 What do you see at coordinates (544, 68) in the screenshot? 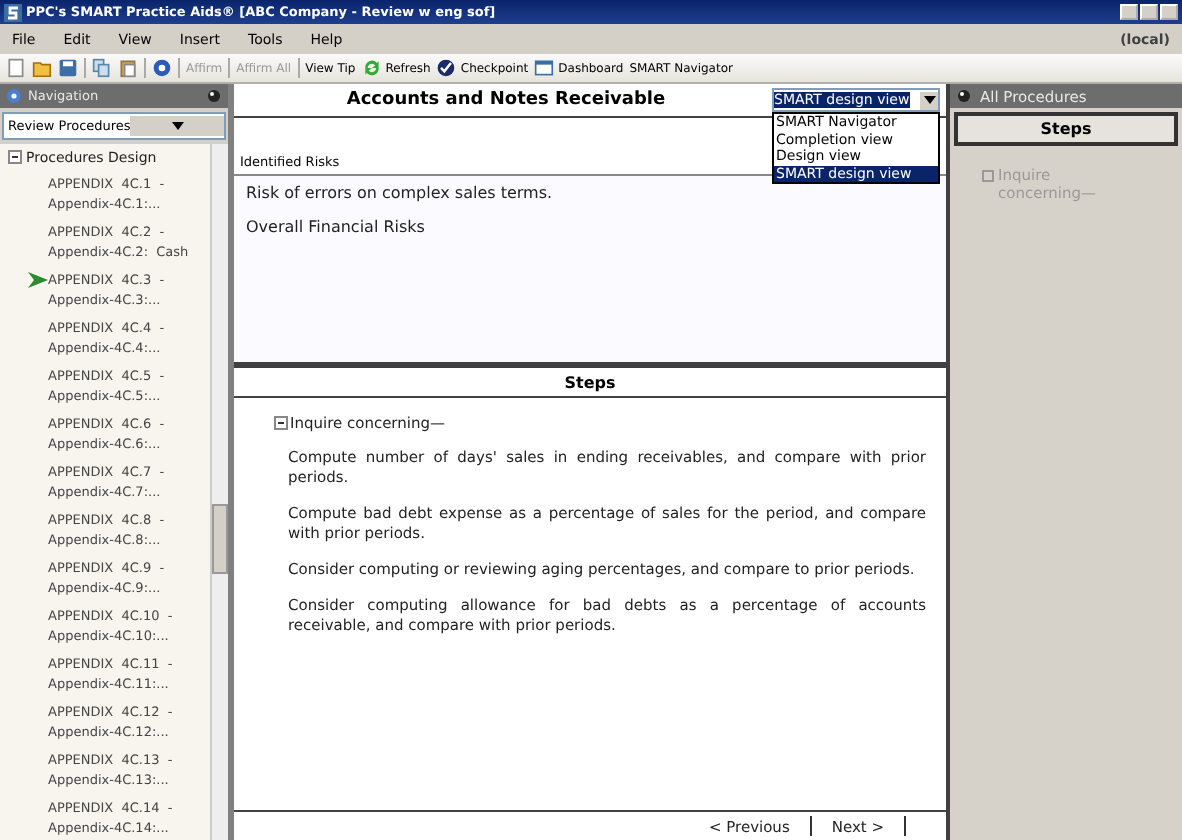
I see `window-icon` at bounding box center [544, 68].